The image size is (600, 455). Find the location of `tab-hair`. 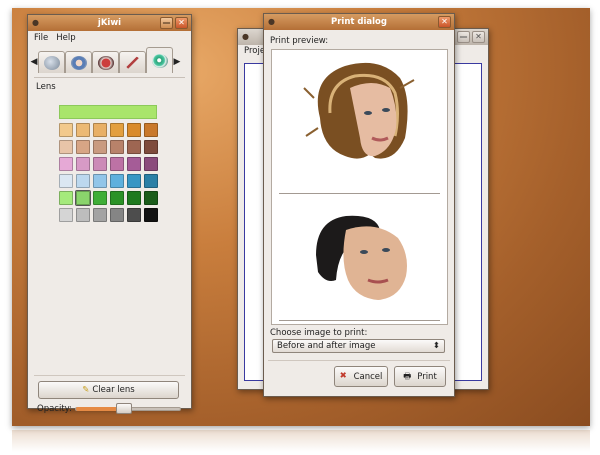

tab-hair is located at coordinates (51, 62).